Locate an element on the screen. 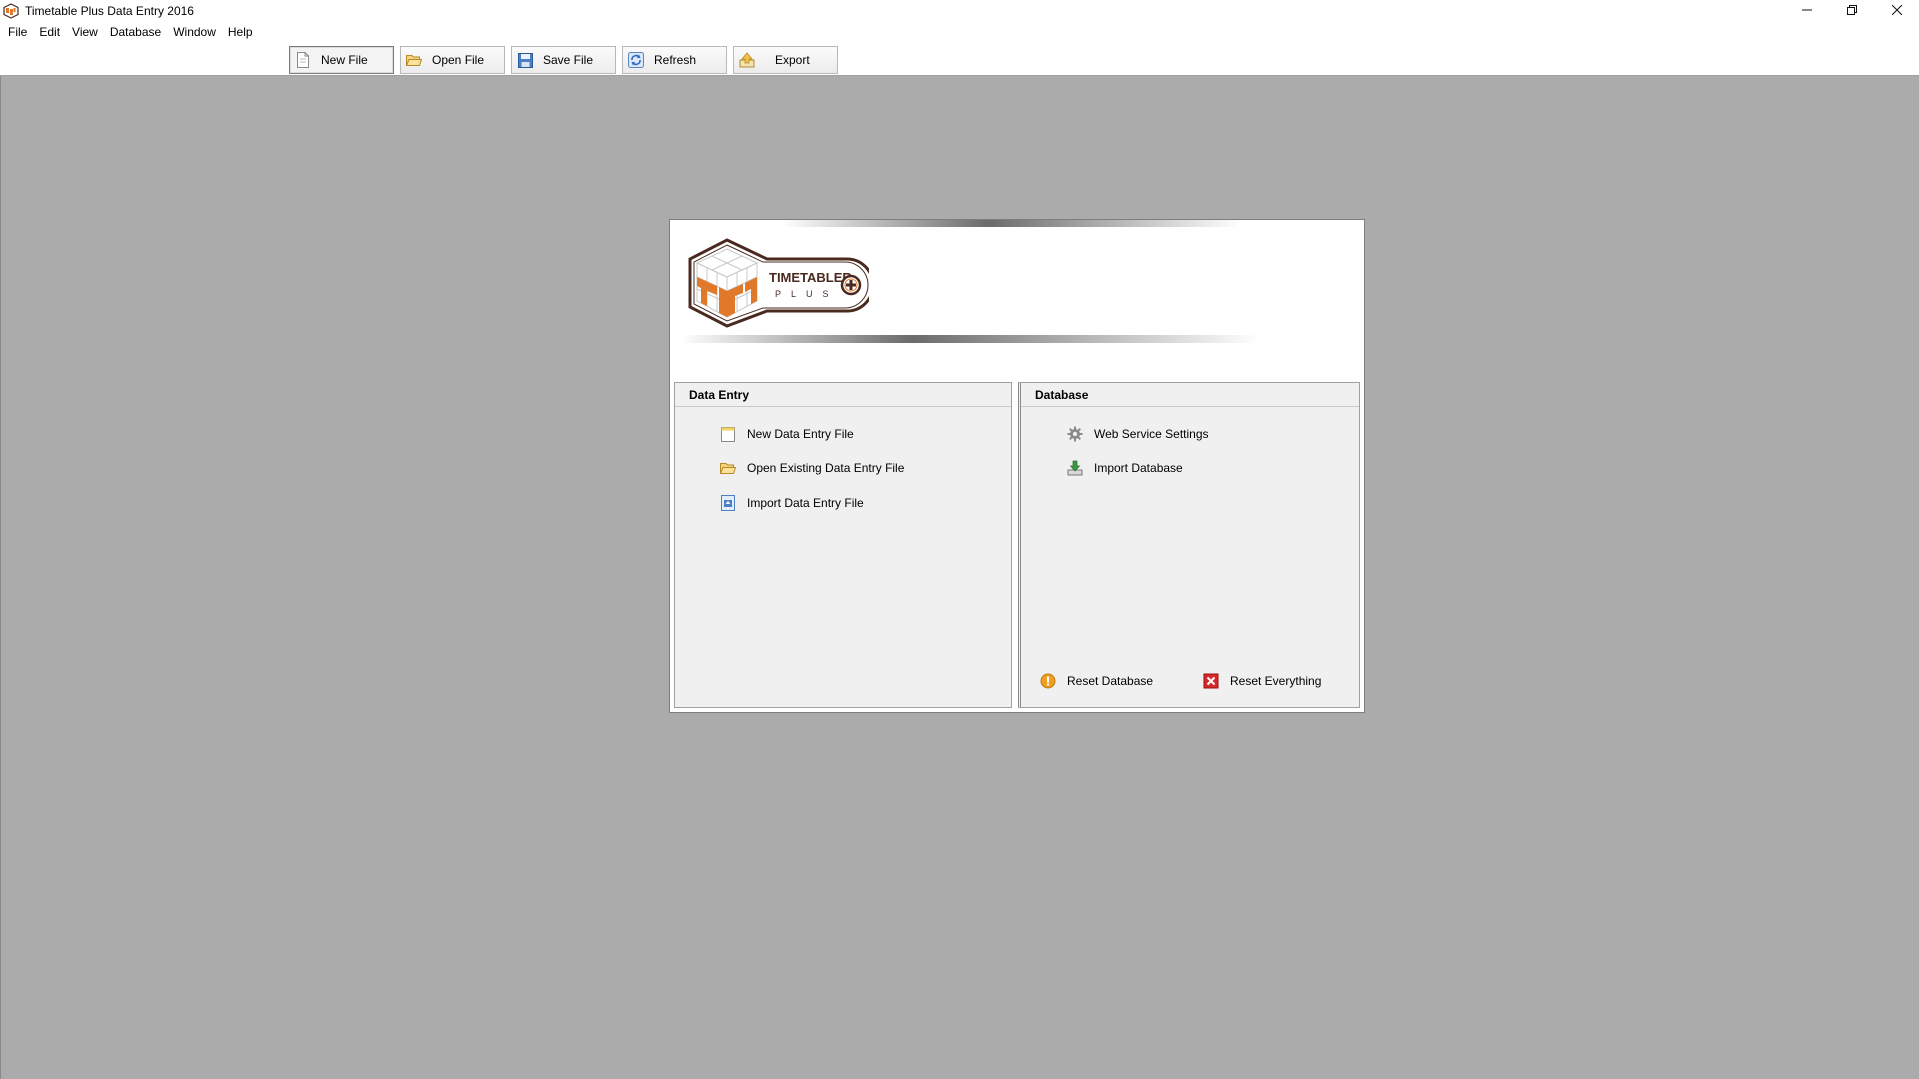  error-x-icon is located at coordinates (1211, 681).